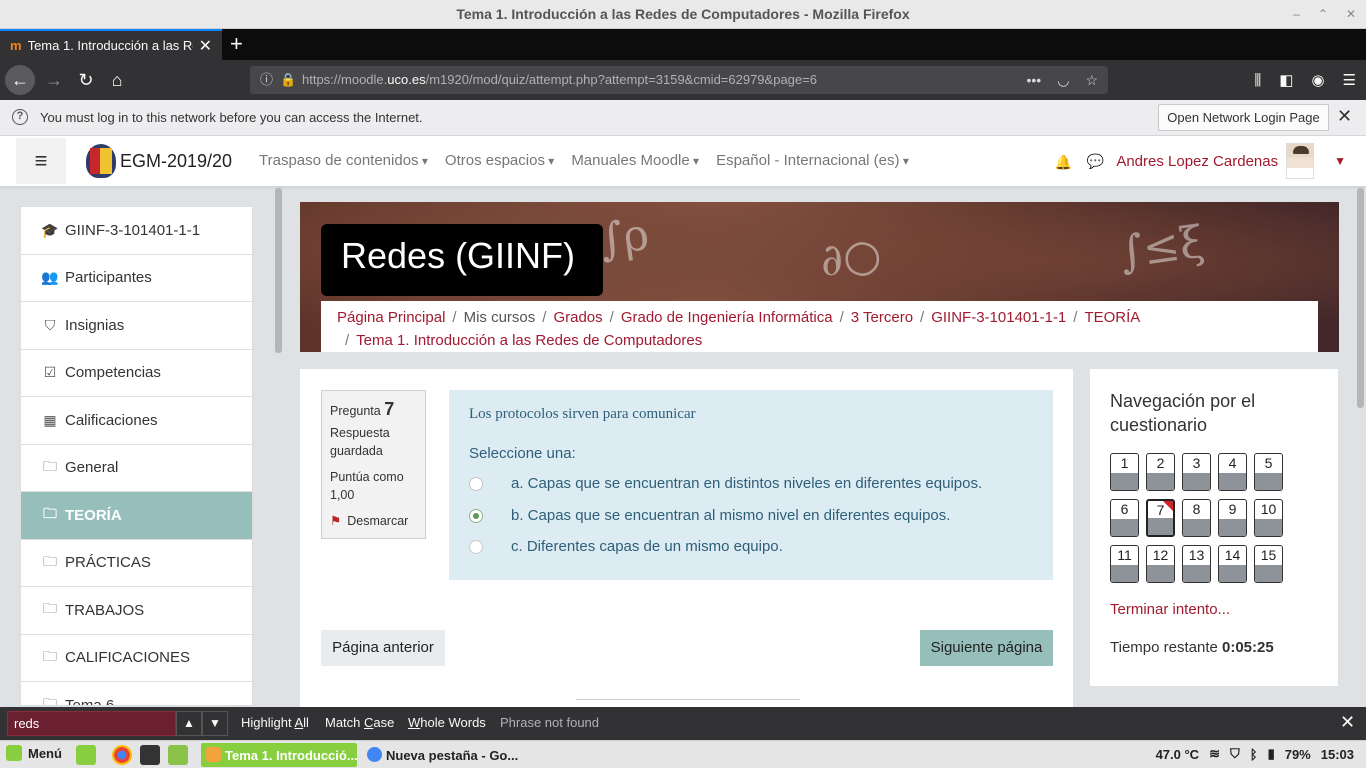 This screenshot has height=768, width=1366. I want to click on find-next-button: ▼, so click(215, 723).